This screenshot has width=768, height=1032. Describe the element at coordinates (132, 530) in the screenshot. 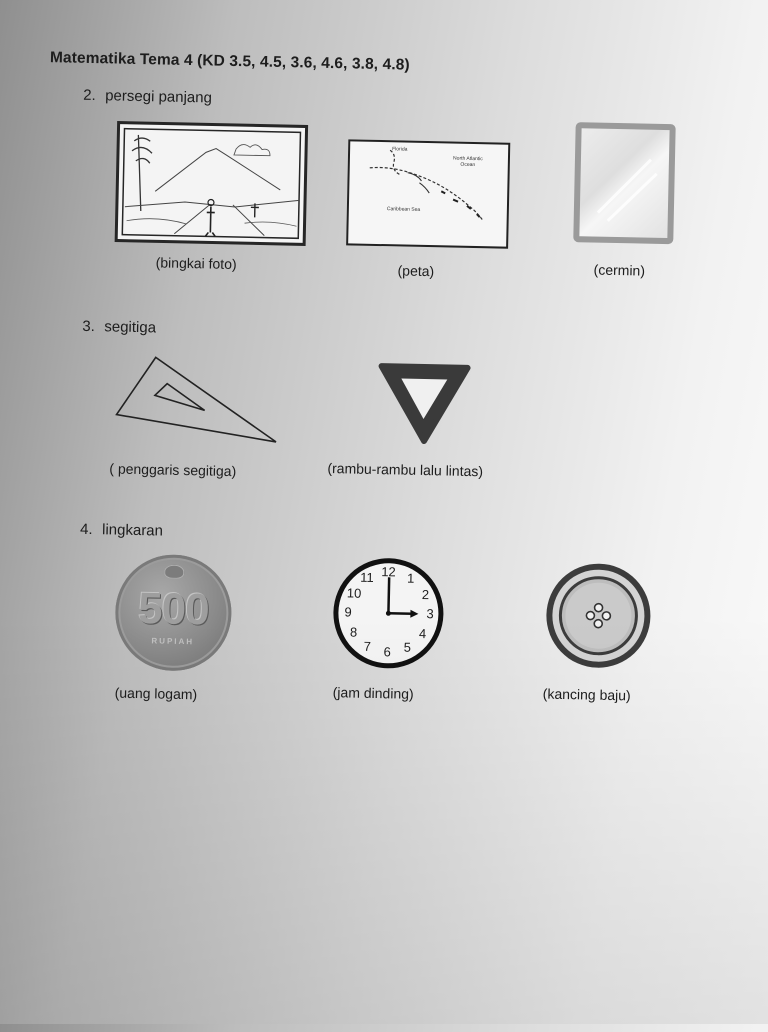

I see `section-name: lingkaran` at that location.